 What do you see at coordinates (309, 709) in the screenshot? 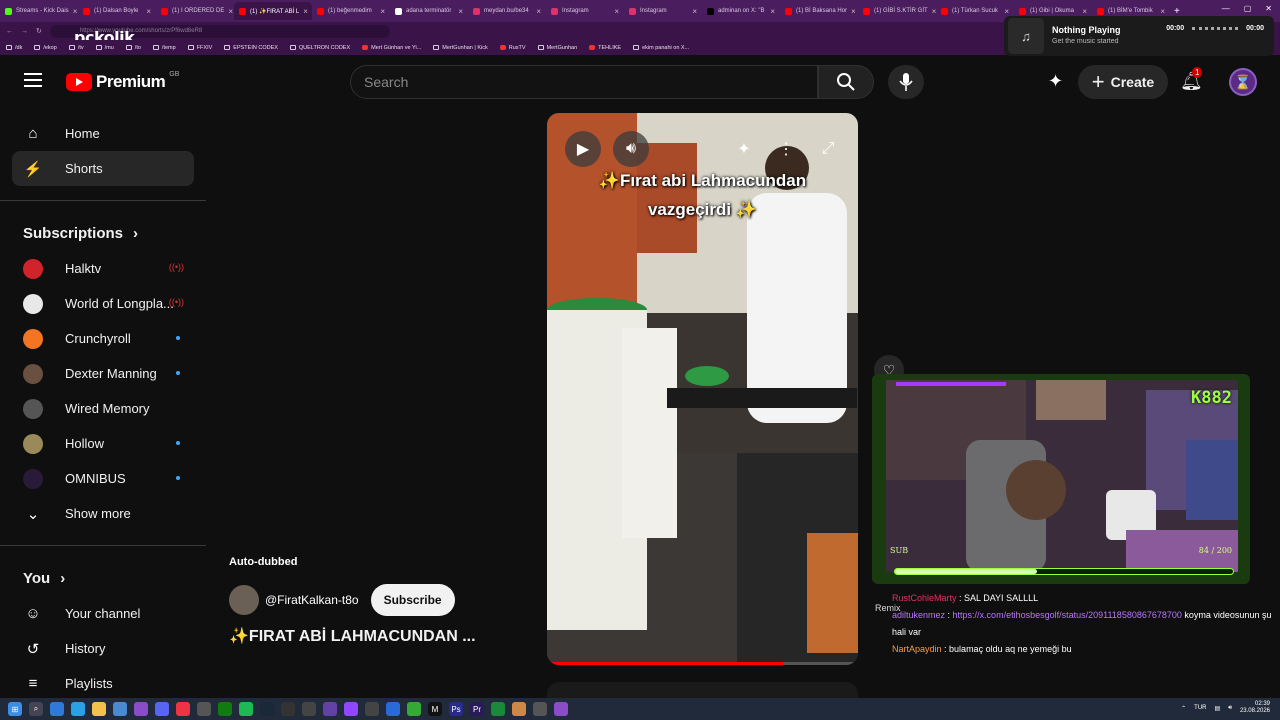
I see `obs-icon` at bounding box center [309, 709].